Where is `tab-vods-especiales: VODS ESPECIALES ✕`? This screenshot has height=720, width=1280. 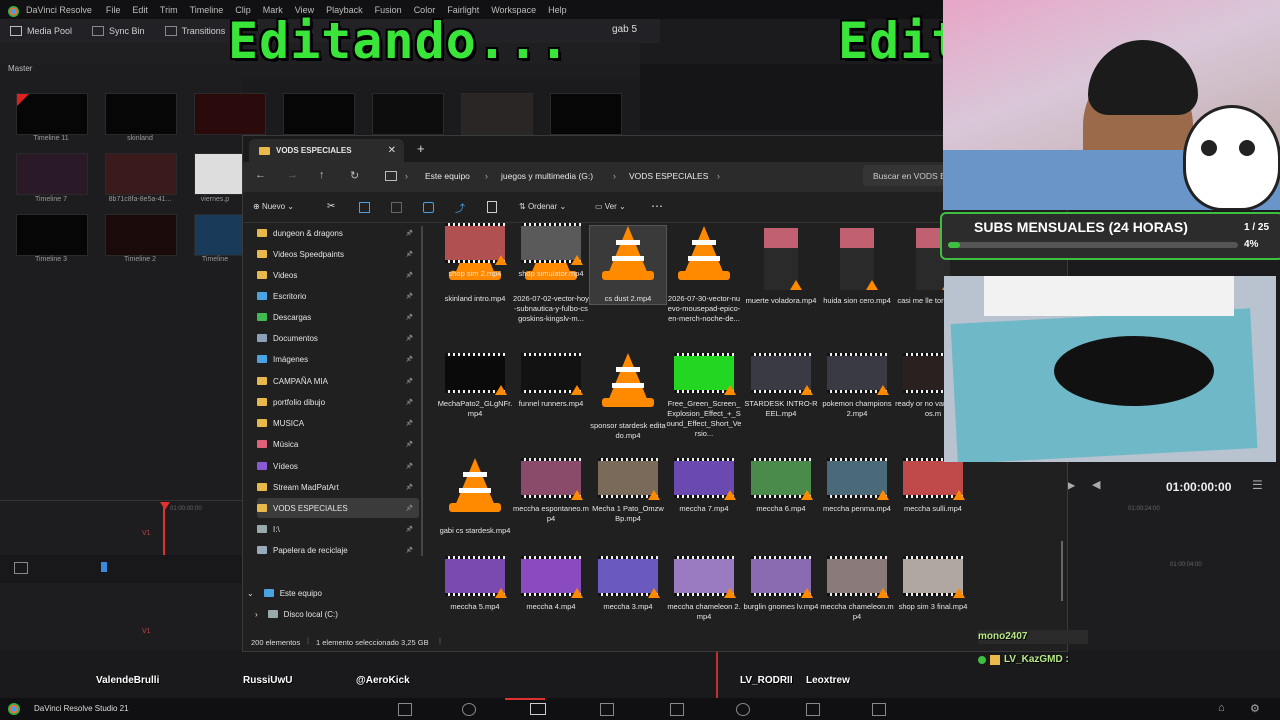 tab-vods-especiales: VODS ESPECIALES ✕ is located at coordinates (326, 150).